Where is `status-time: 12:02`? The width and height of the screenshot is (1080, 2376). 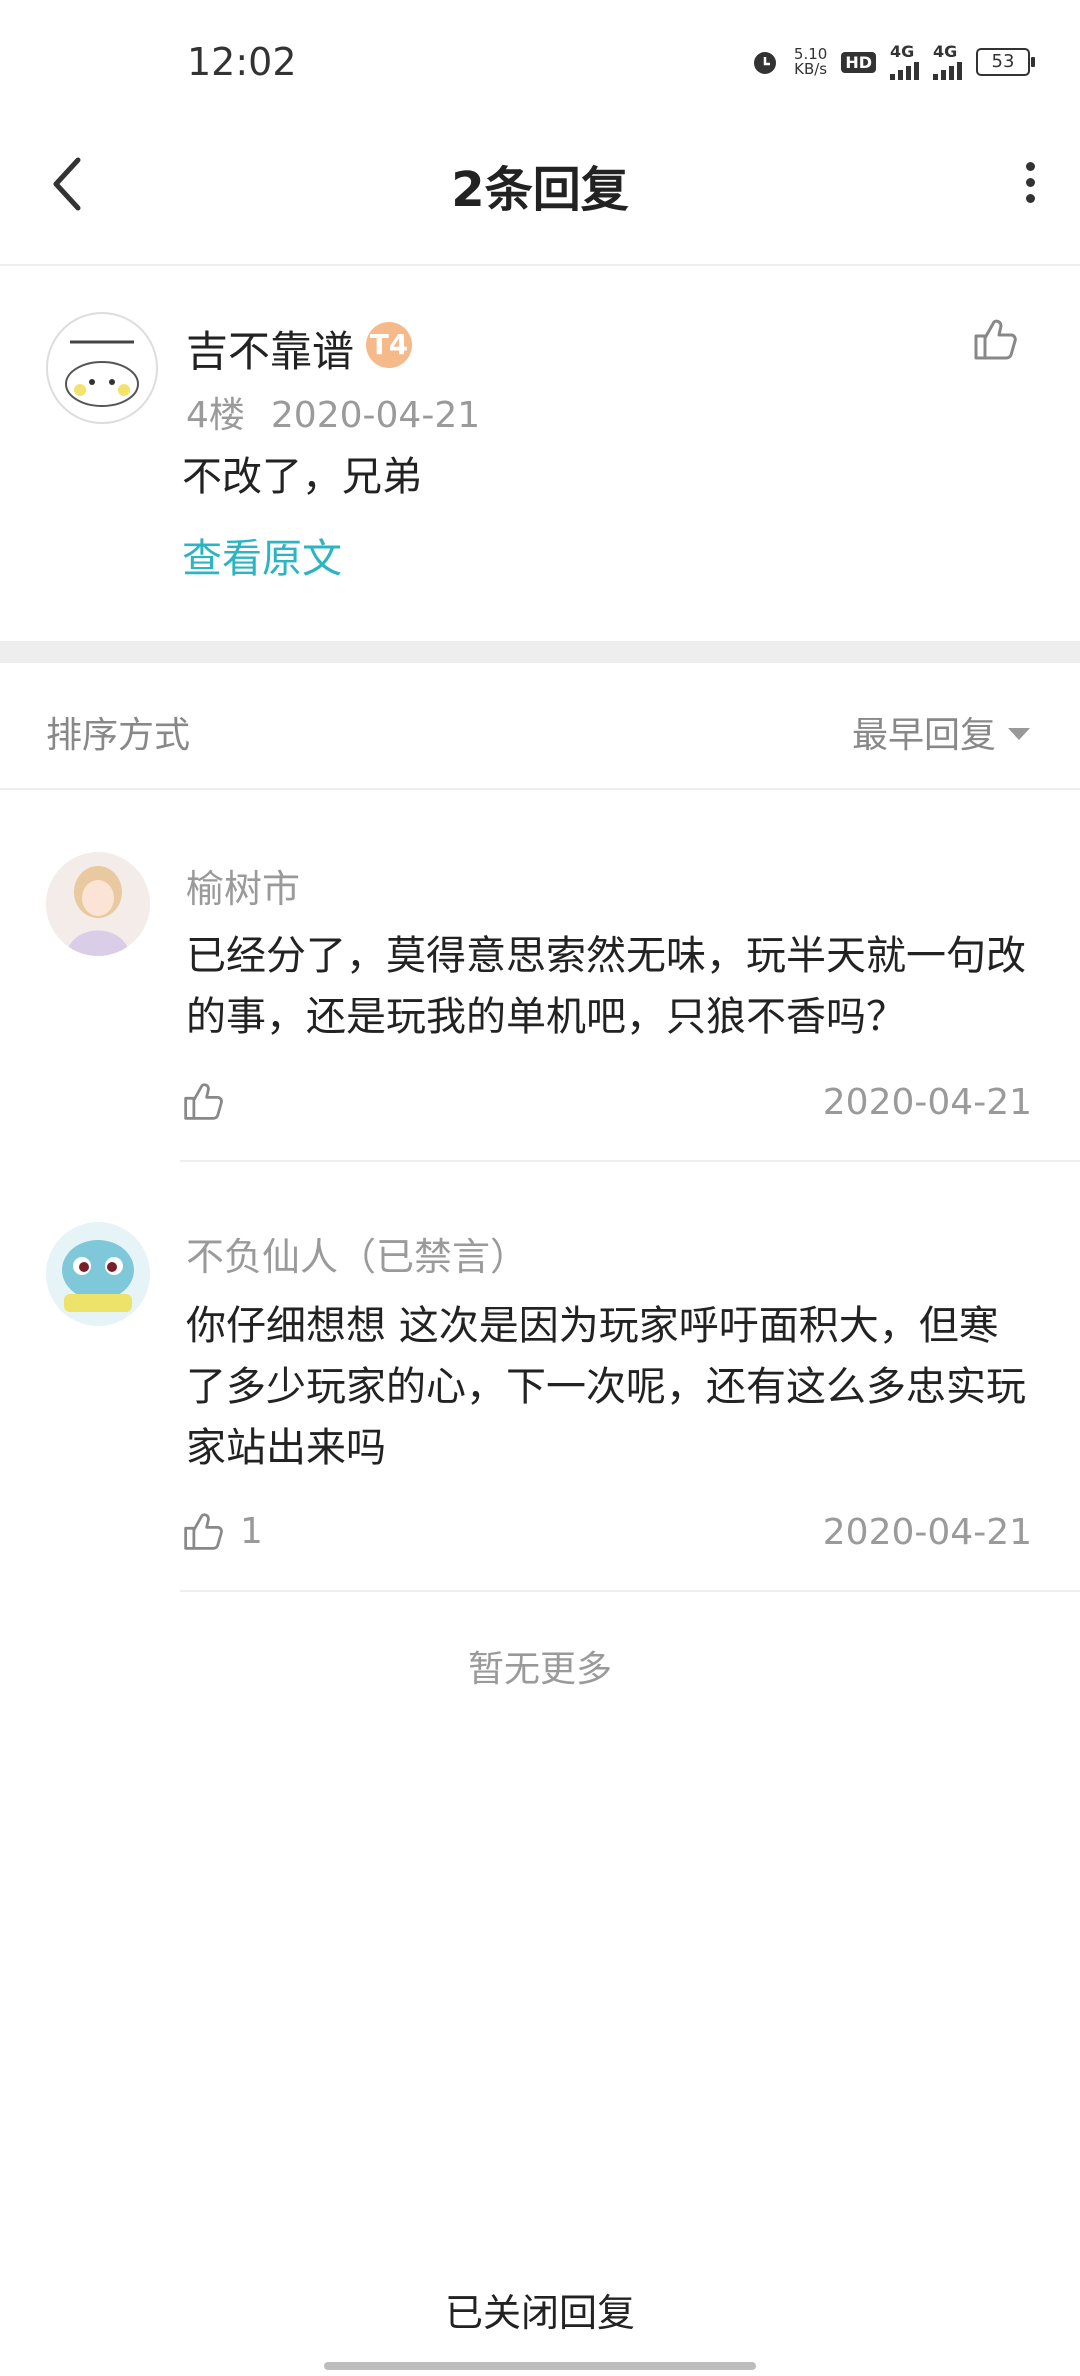
status-time: 12:02 is located at coordinates (242, 62).